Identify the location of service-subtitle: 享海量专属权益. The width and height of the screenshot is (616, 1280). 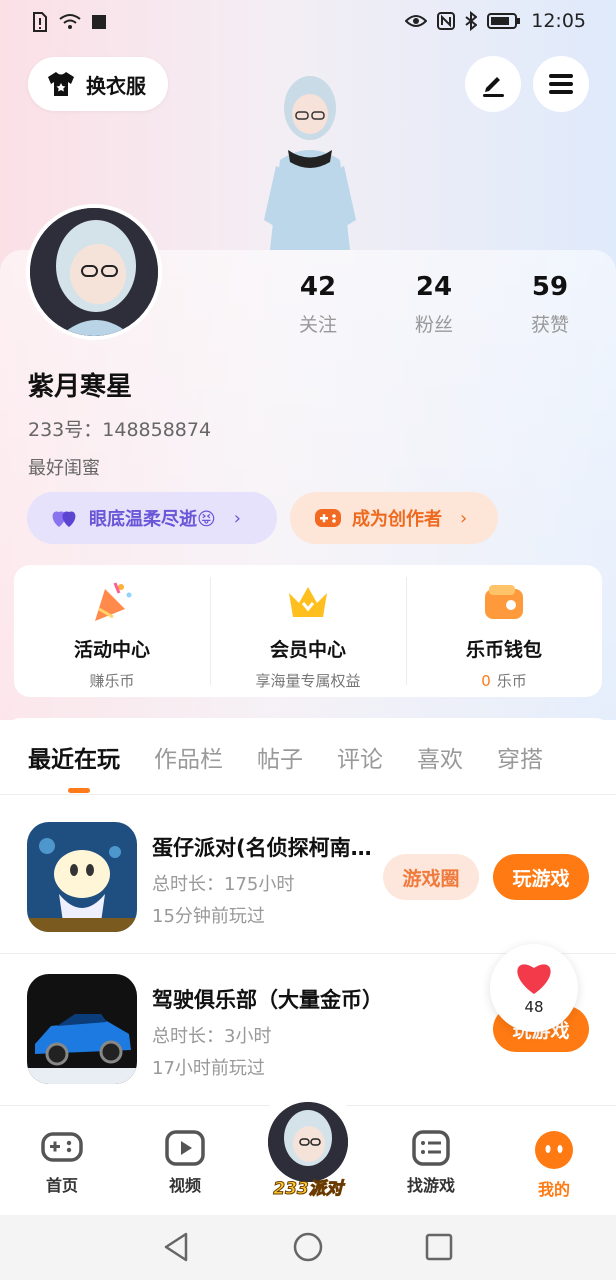
(308, 681).